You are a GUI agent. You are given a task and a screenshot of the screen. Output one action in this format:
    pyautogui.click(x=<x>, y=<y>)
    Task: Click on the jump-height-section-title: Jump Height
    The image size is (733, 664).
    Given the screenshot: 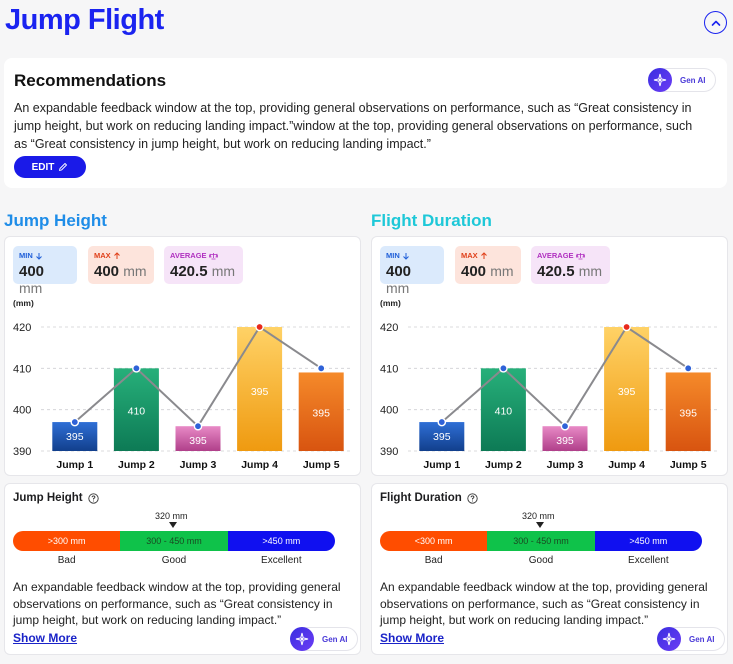 What is the action you would take?
    pyautogui.click(x=55, y=220)
    